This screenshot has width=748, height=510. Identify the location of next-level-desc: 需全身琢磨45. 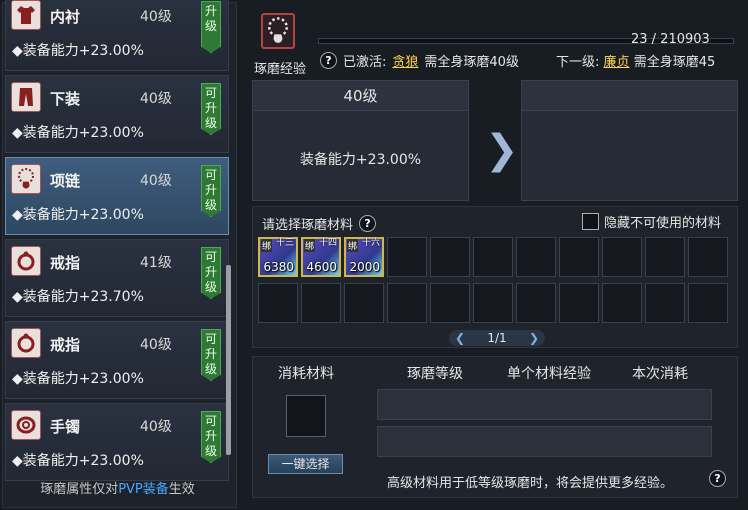
(674, 62).